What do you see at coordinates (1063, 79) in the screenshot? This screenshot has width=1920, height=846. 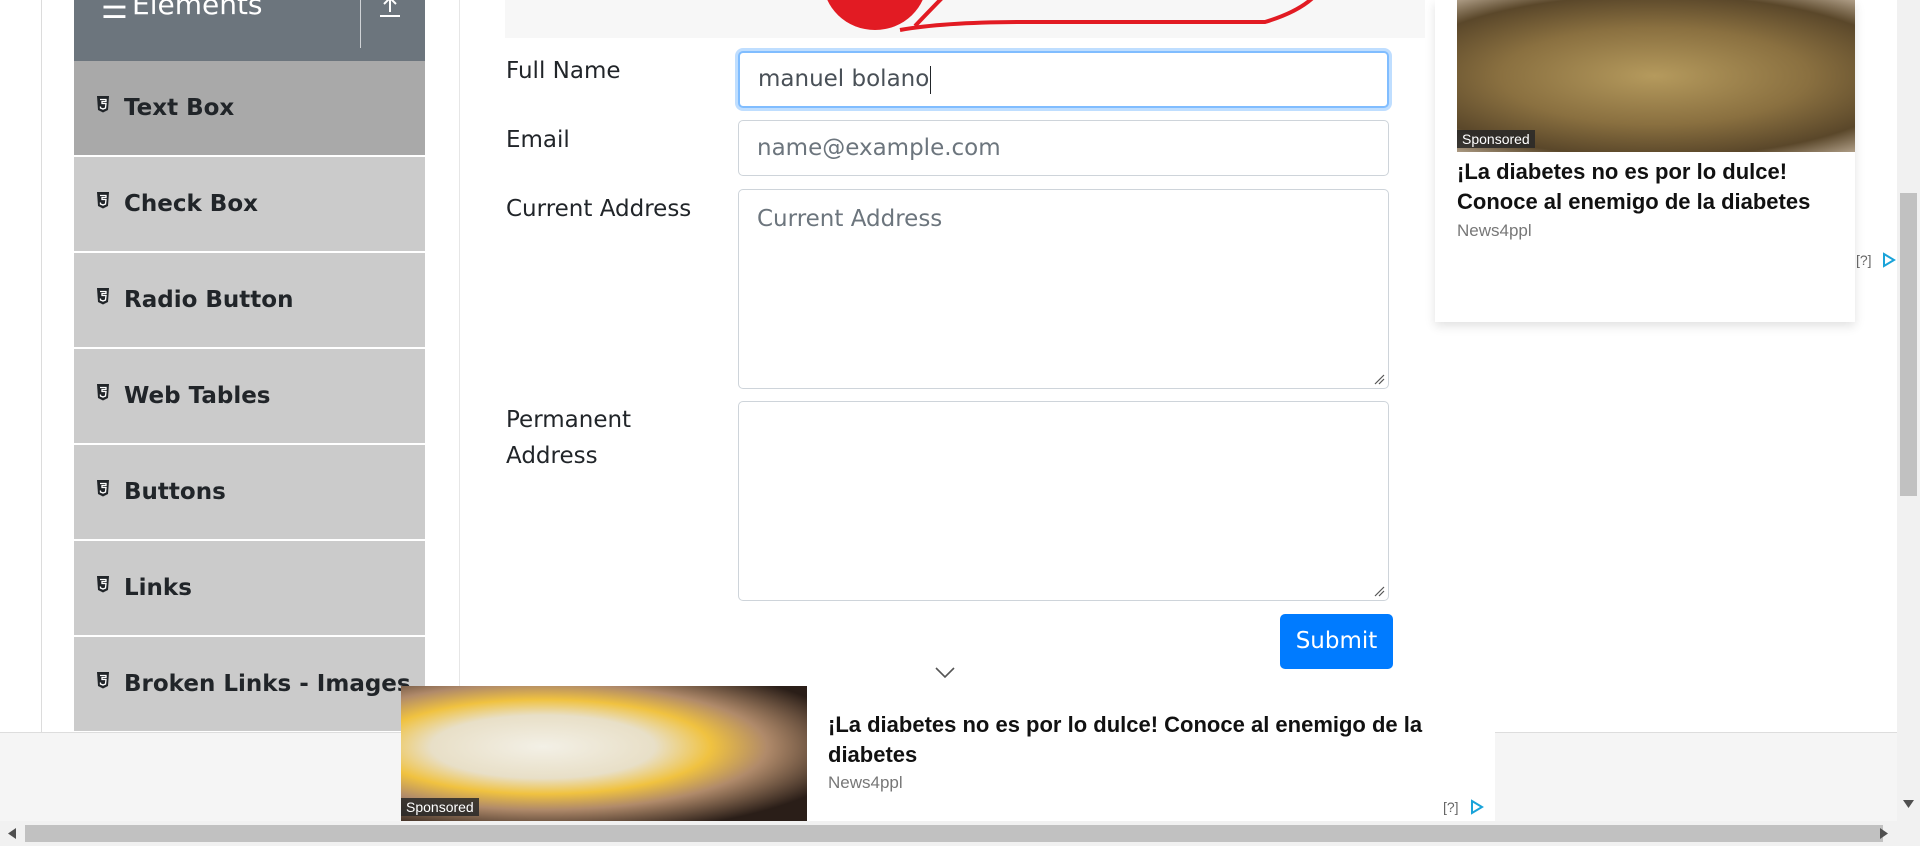 I see `full-name-input: manuel bolano` at bounding box center [1063, 79].